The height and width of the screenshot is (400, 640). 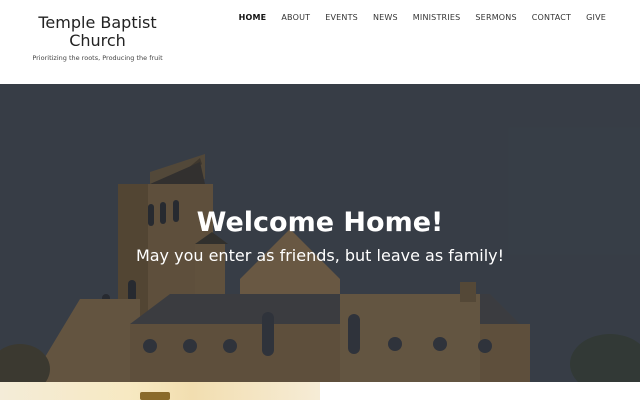 What do you see at coordinates (295, 18) in the screenshot?
I see `nav-item-about: ABOUT` at bounding box center [295, 18].